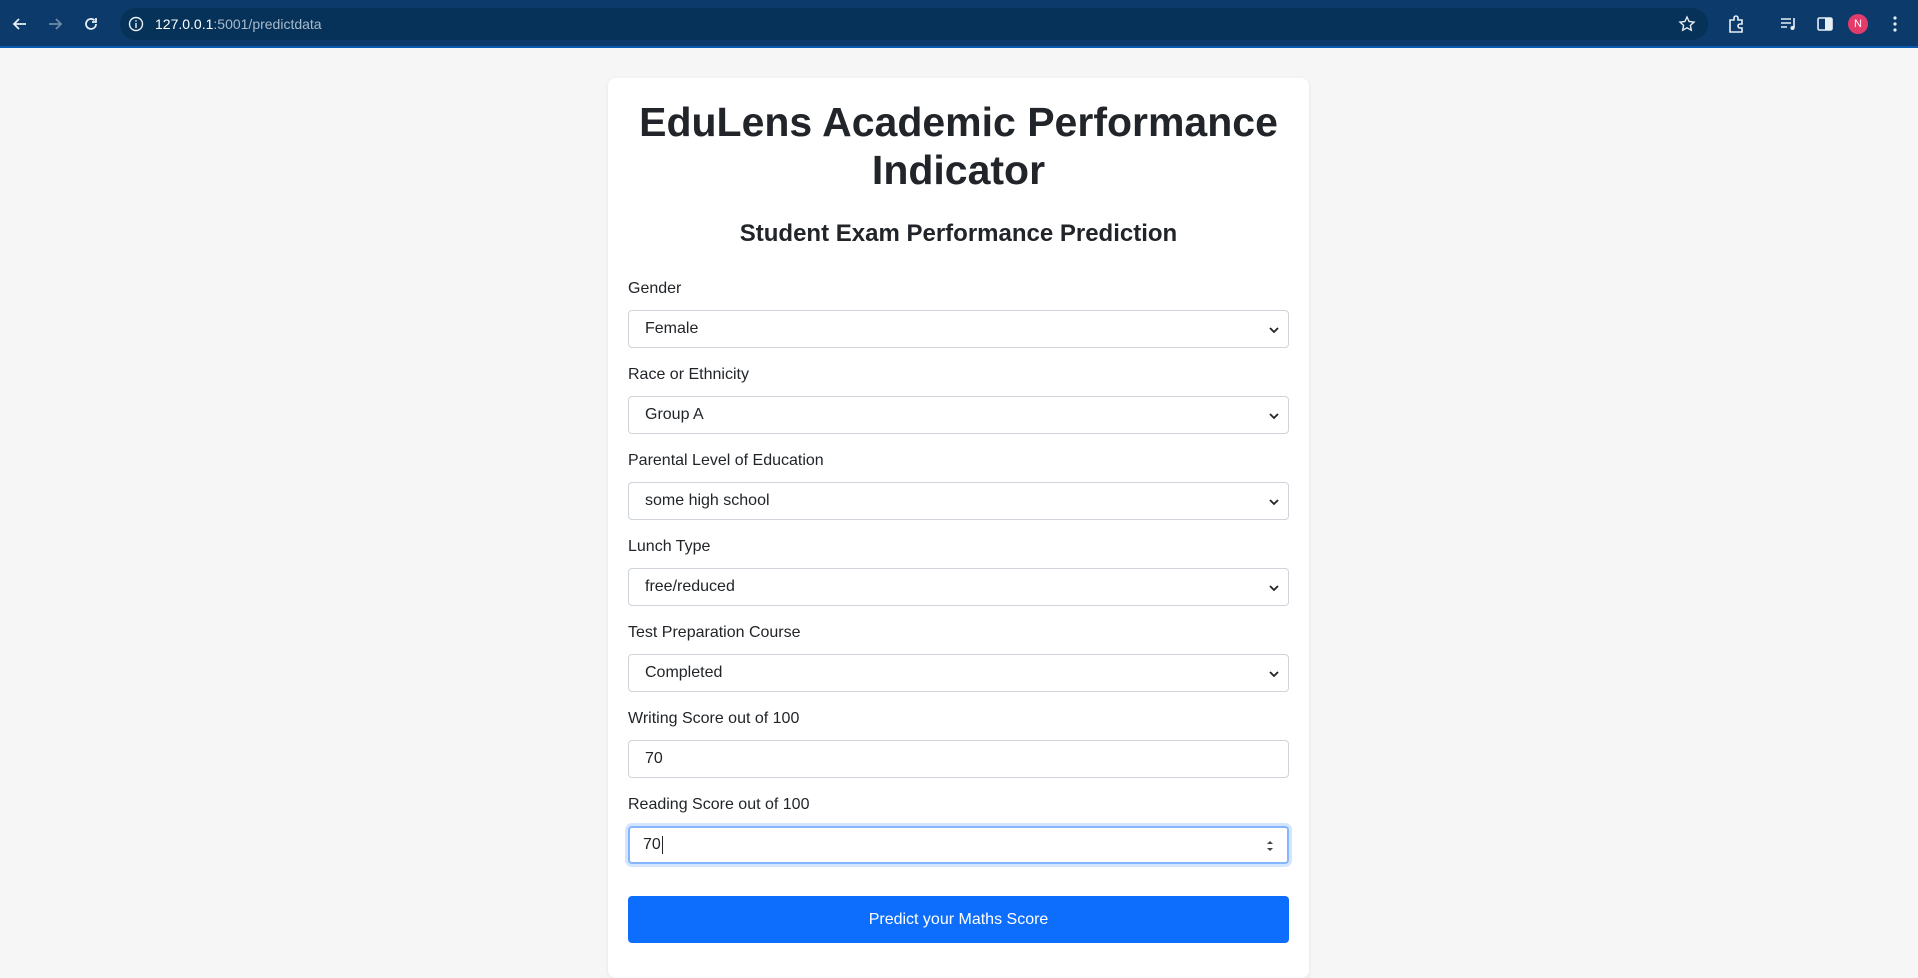 This screenshot has width=1918, height=978. Describe the element at coordinates (958, 146) in the screenshot. I see `page-title: EduLens Academic Performance Indicator` at that location.